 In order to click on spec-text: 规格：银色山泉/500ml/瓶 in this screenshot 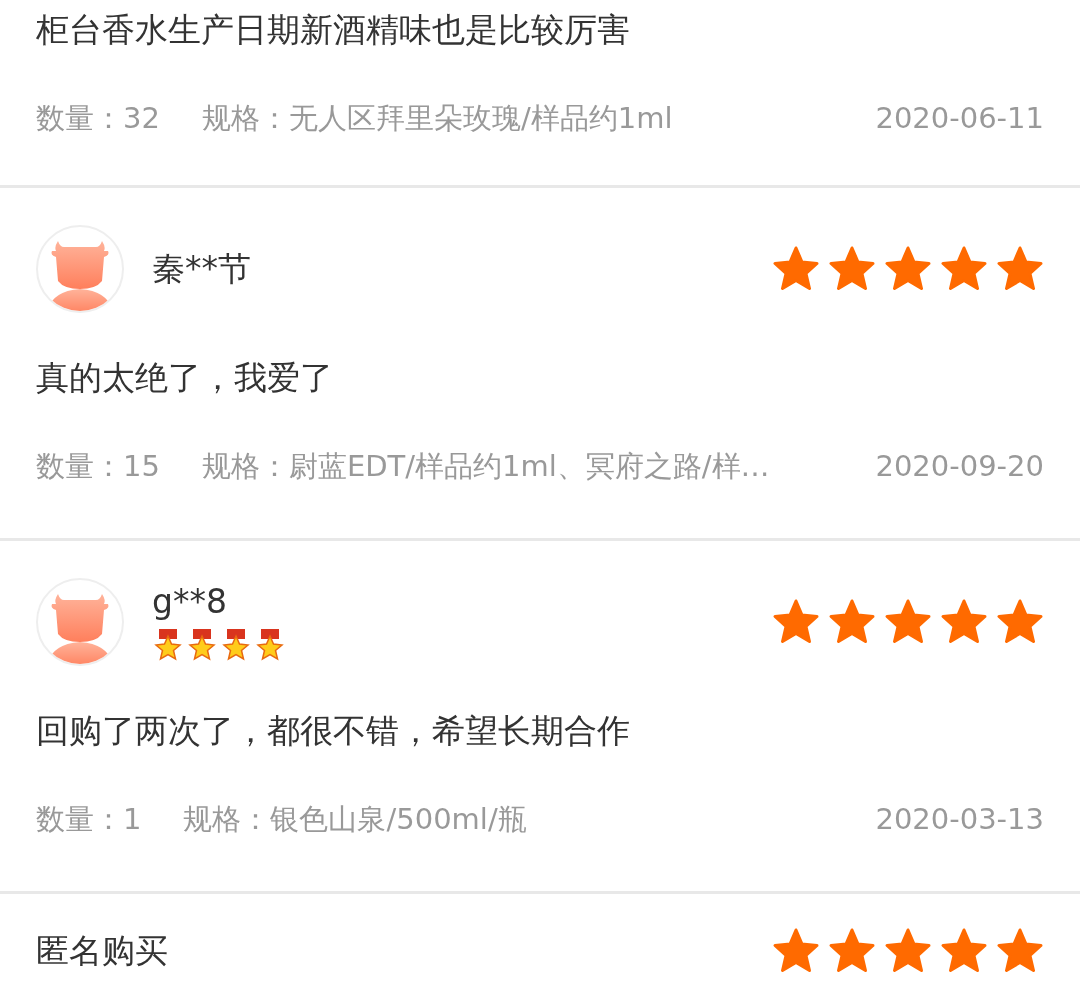, I will do `click(355, 819)`.